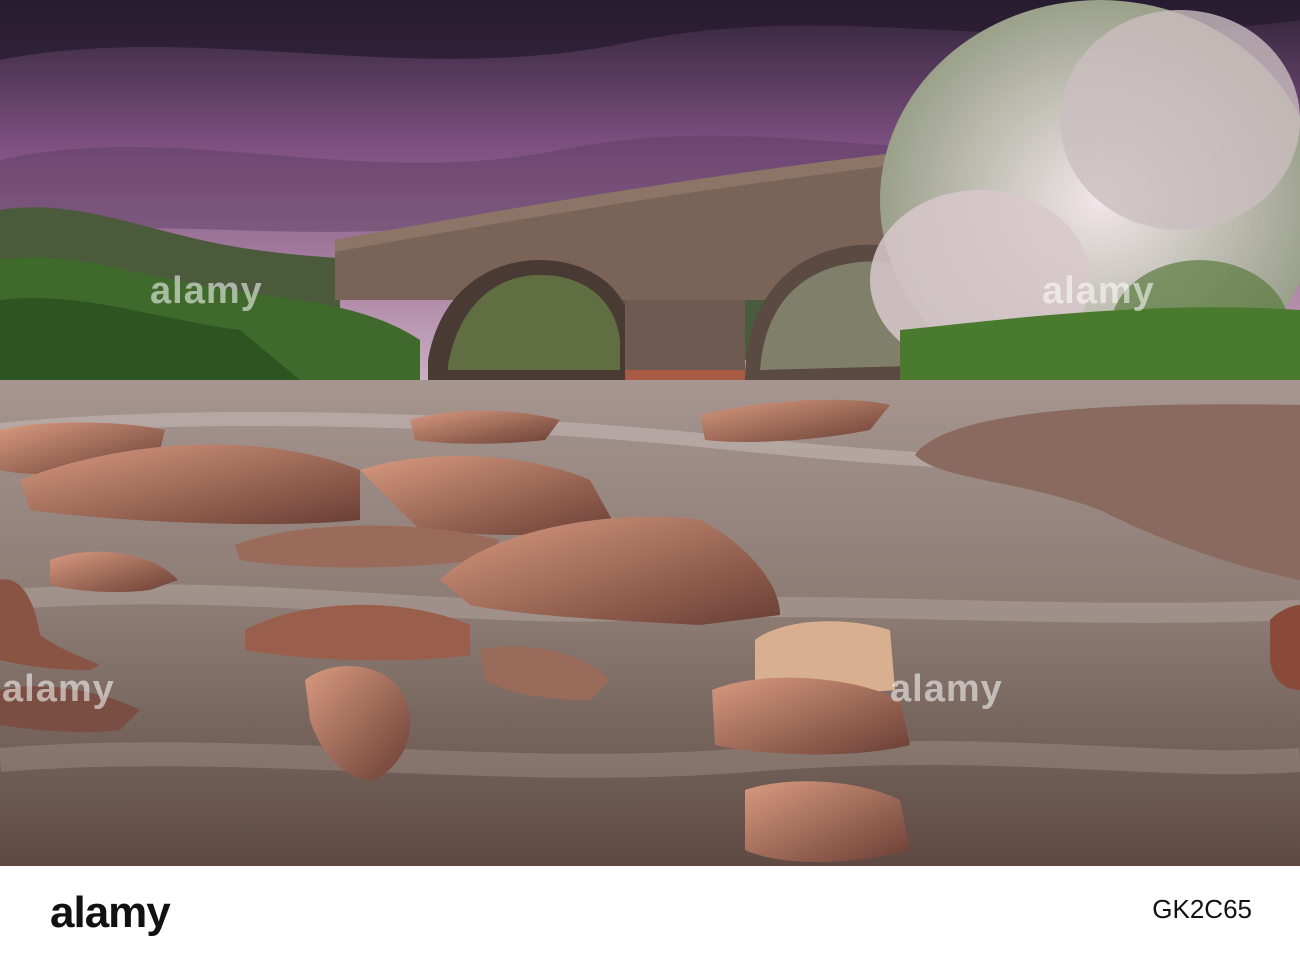 Image resolution: width=1300 pixels, height=956 pixels. I want to click on brand-logo: alamy, so click(110, 913).